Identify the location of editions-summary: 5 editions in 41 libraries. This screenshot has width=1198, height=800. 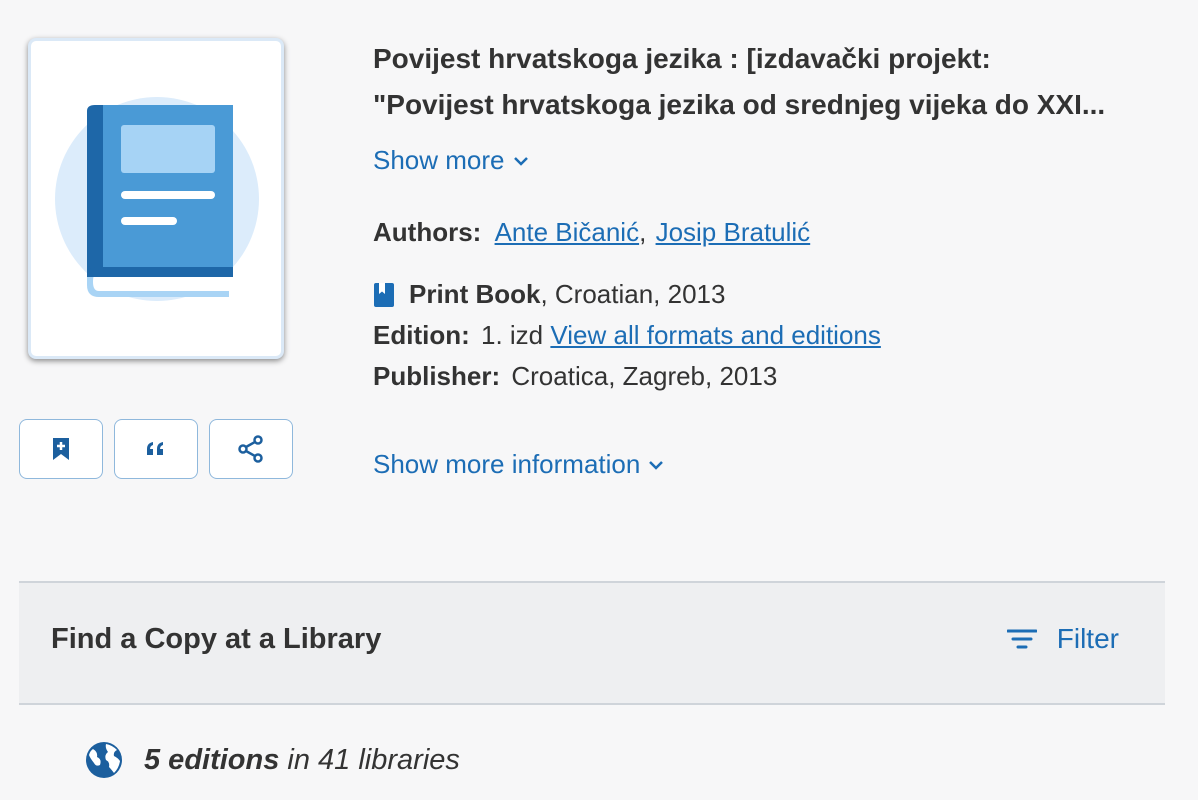
(272, 760).